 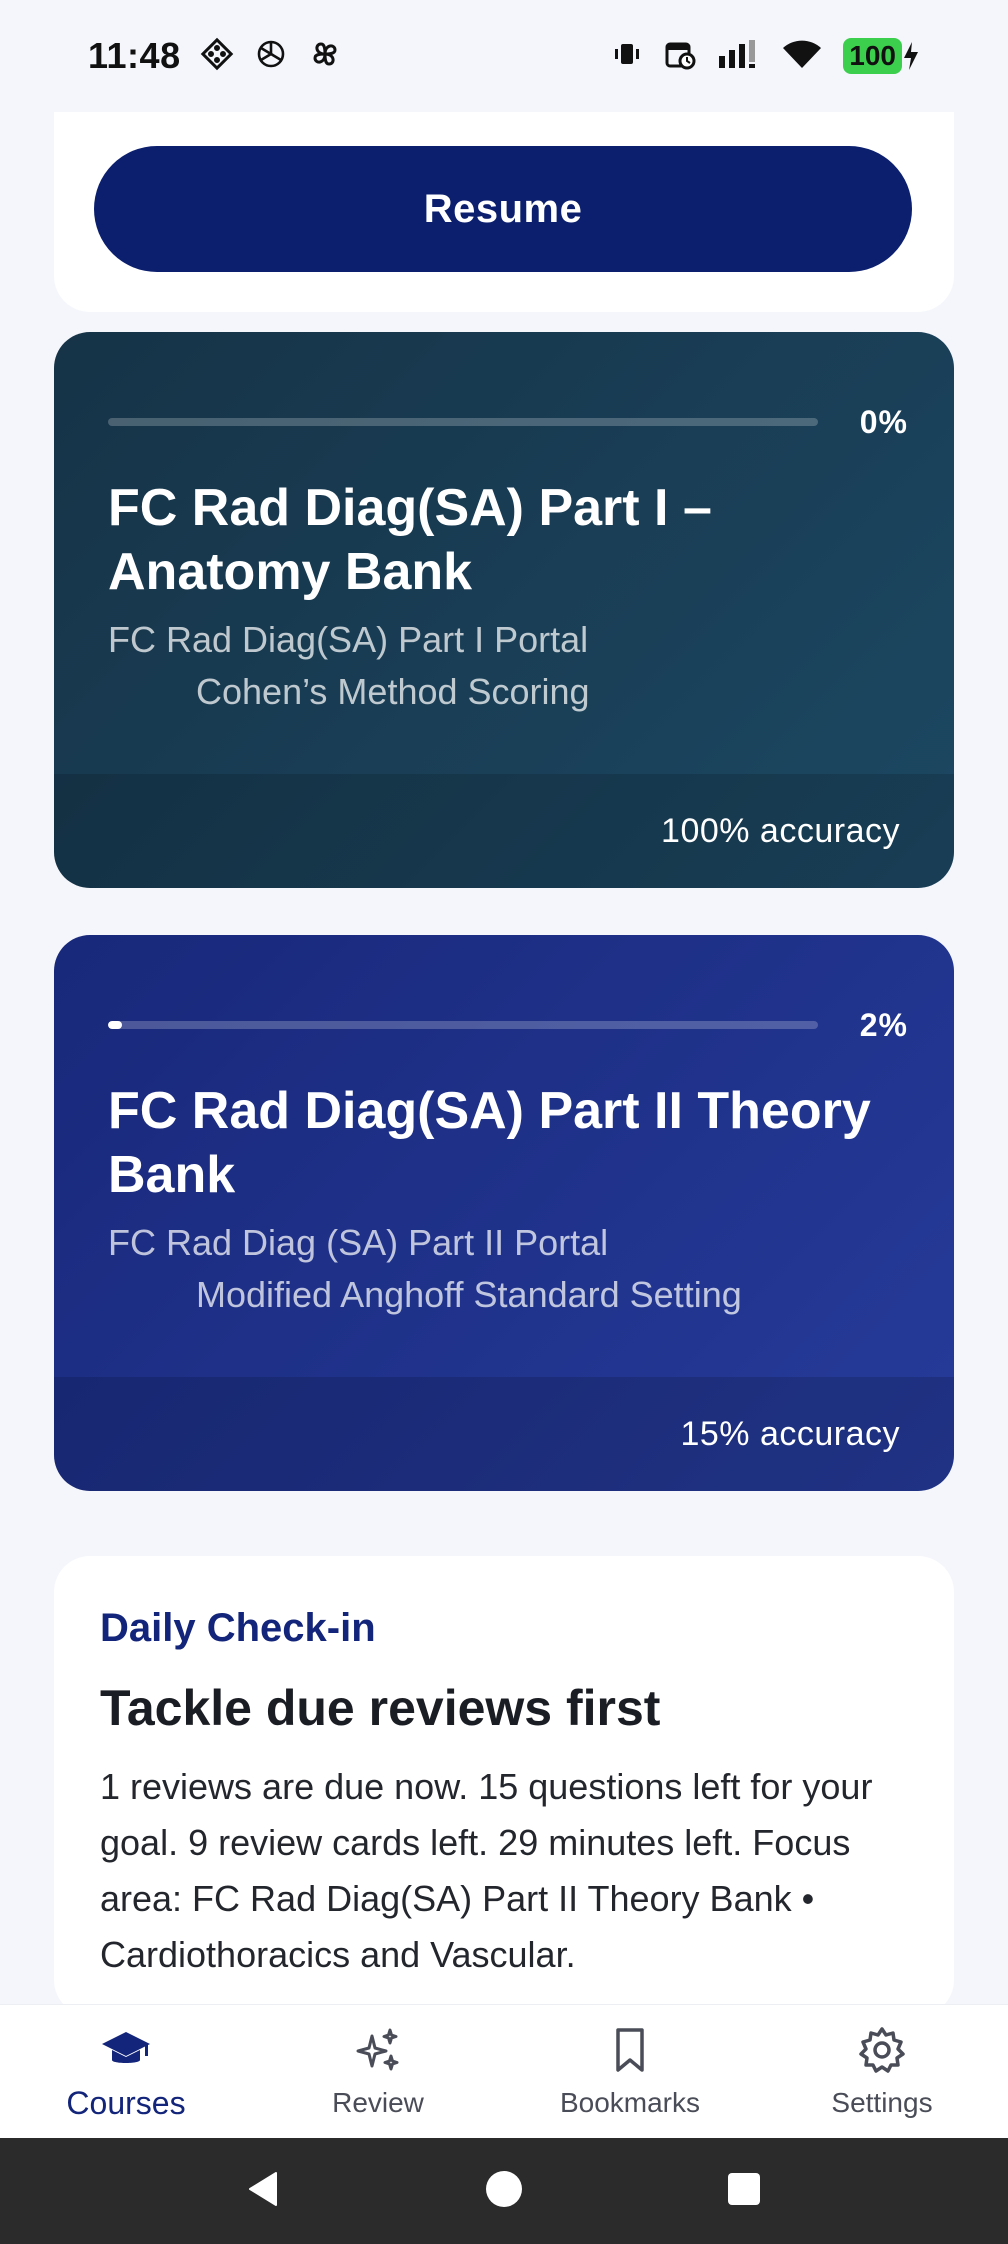 I want to click on diamond-grid-icon, so click(x=217, y=56).